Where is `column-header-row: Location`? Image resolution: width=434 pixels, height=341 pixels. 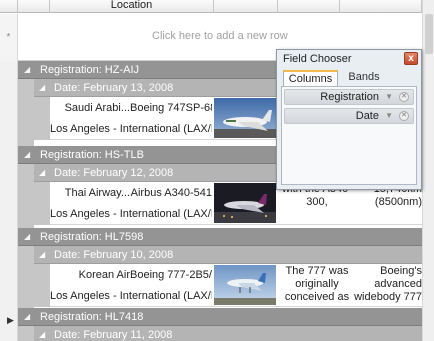 column-header-row: Location is located at coordinates (211, 6).